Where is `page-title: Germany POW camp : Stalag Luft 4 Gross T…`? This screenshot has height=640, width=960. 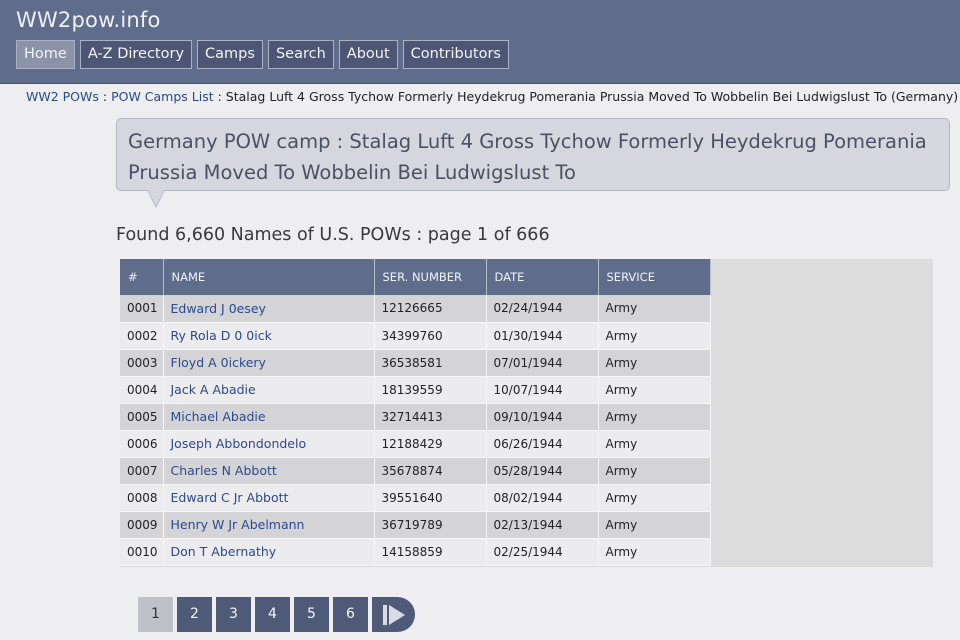
page-title: Germany POW camp : Stalag Luft 4 Gross T… is located at coordinates (533, 154).